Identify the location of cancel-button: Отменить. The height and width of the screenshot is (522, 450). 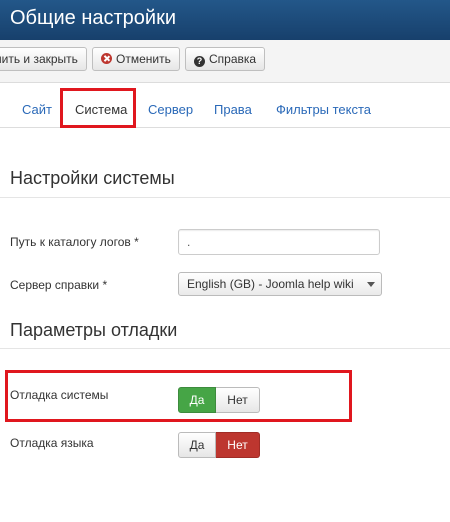
(136, 59).